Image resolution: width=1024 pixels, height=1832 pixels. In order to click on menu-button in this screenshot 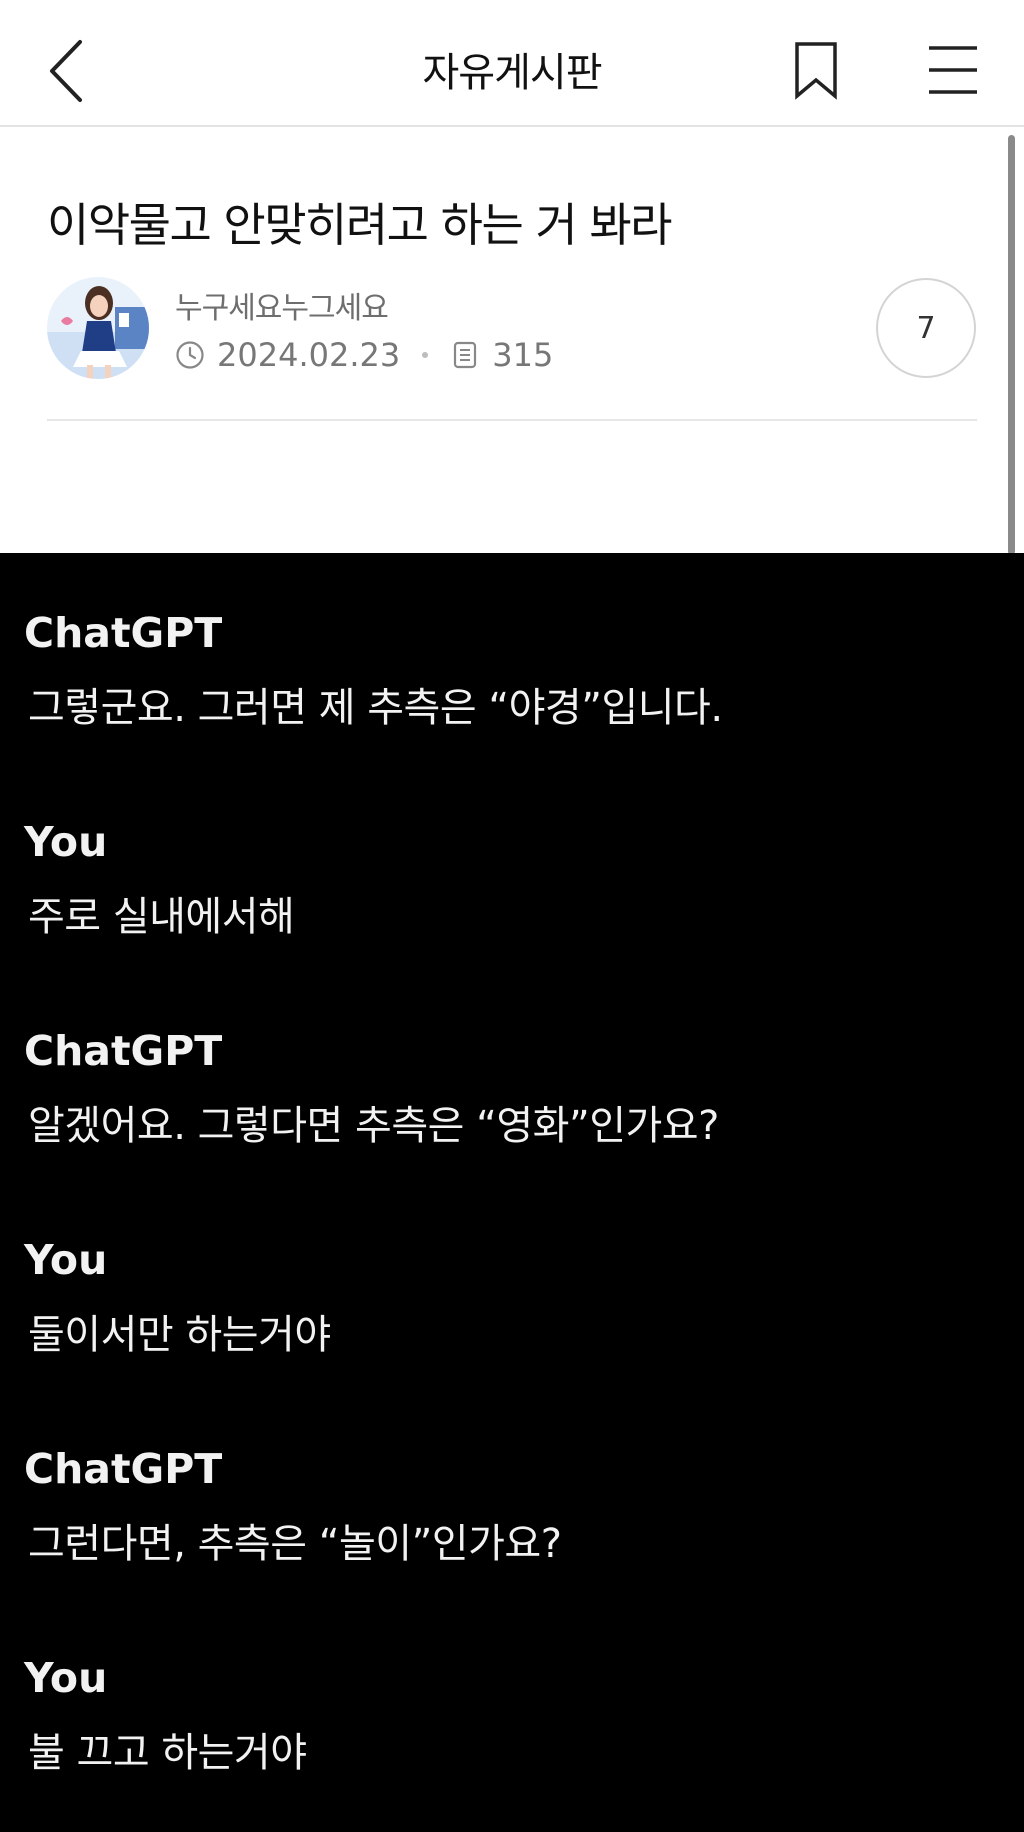, I will do `click(953, 70)`.